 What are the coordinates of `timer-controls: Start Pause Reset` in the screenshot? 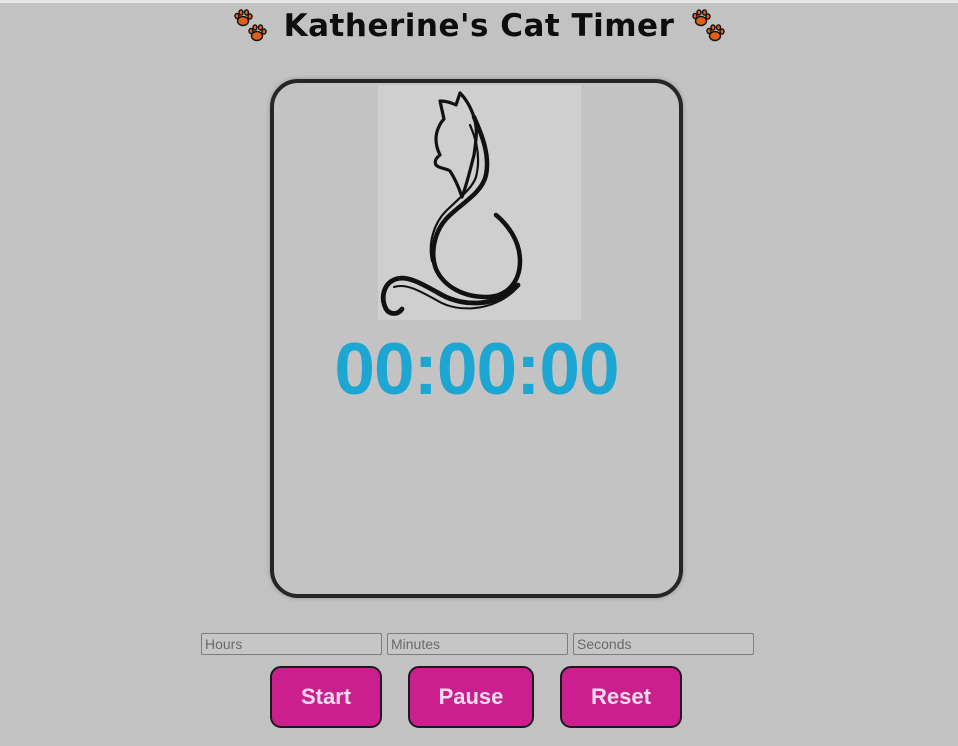 It's located at (479, 697).